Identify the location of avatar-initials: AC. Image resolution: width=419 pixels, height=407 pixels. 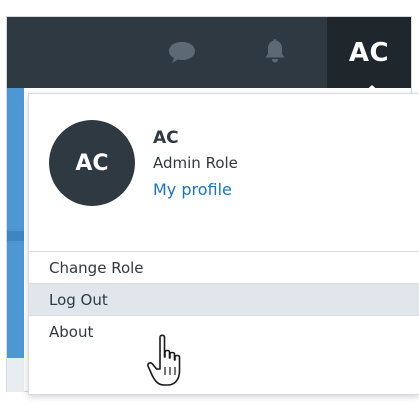
(369, 52).